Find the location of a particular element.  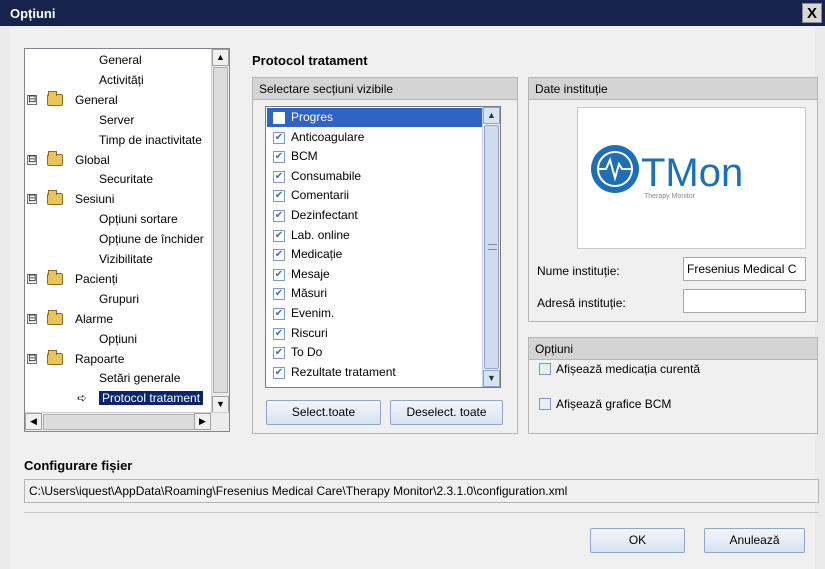

section-item: ✔ Consumabile is located at coordinates (374, 176).